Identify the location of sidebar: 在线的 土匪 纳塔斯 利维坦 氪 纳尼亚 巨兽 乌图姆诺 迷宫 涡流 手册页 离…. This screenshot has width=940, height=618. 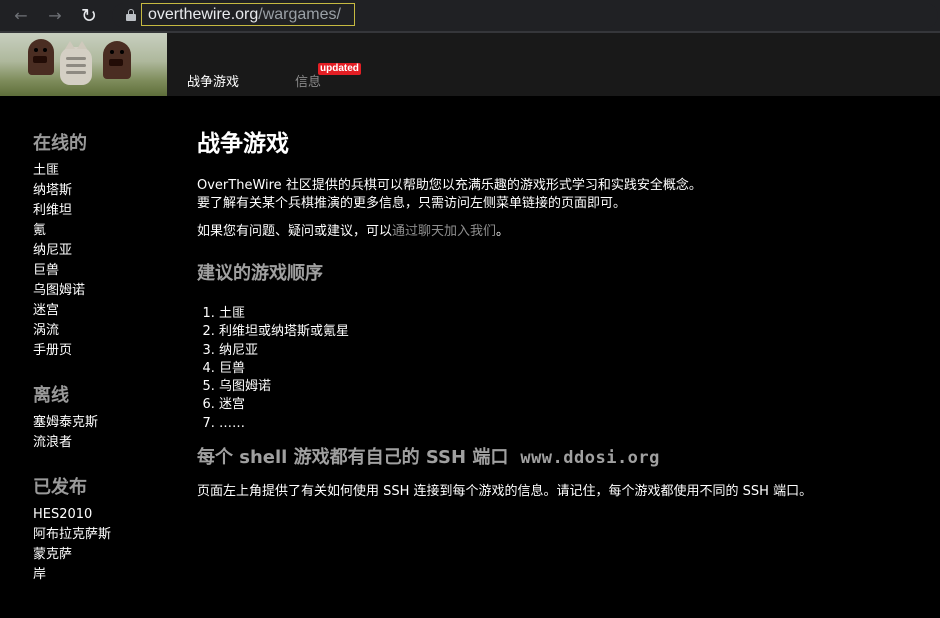
(103, 358).